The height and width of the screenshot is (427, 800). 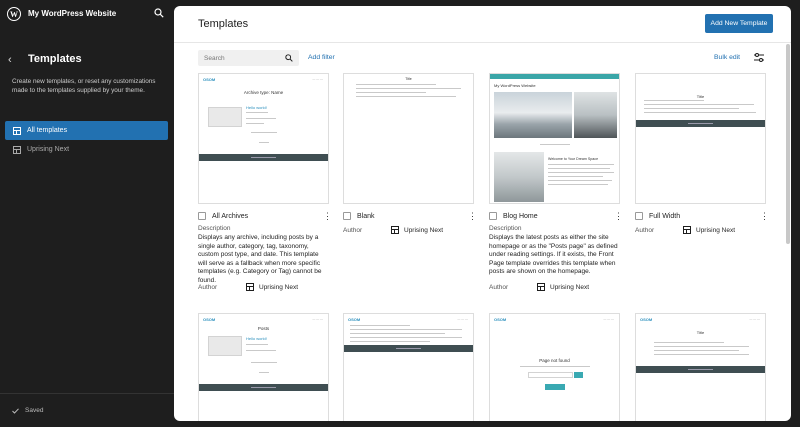 I want to click on save-status: Saved, so click(x=27, y=410).